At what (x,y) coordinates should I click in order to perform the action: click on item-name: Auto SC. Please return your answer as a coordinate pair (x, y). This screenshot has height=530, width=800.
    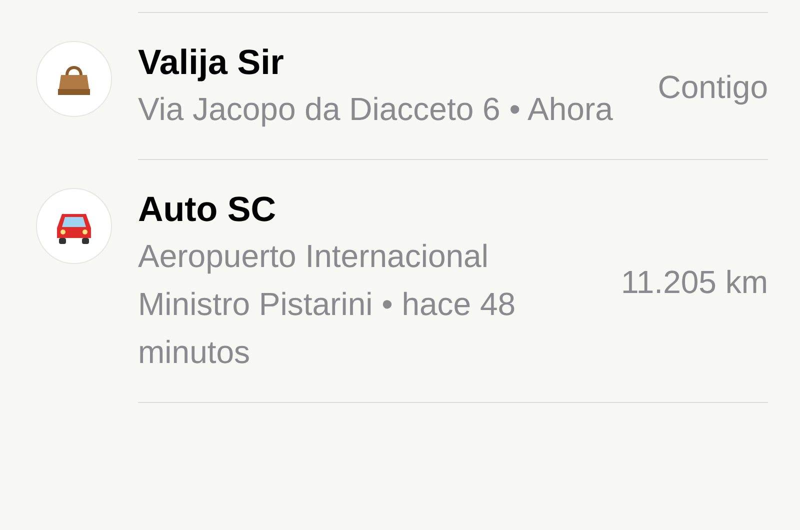
    Looking at the image, I should click on (208, 210).